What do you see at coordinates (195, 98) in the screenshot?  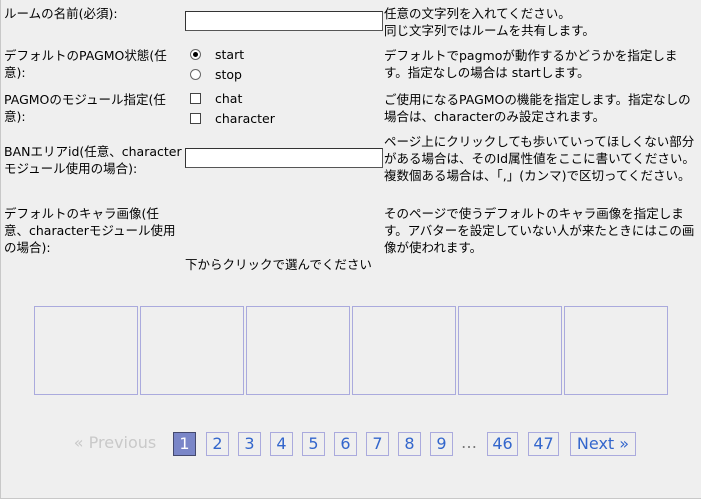 I see `chat-checkbox` at bounding box center [195, 98].